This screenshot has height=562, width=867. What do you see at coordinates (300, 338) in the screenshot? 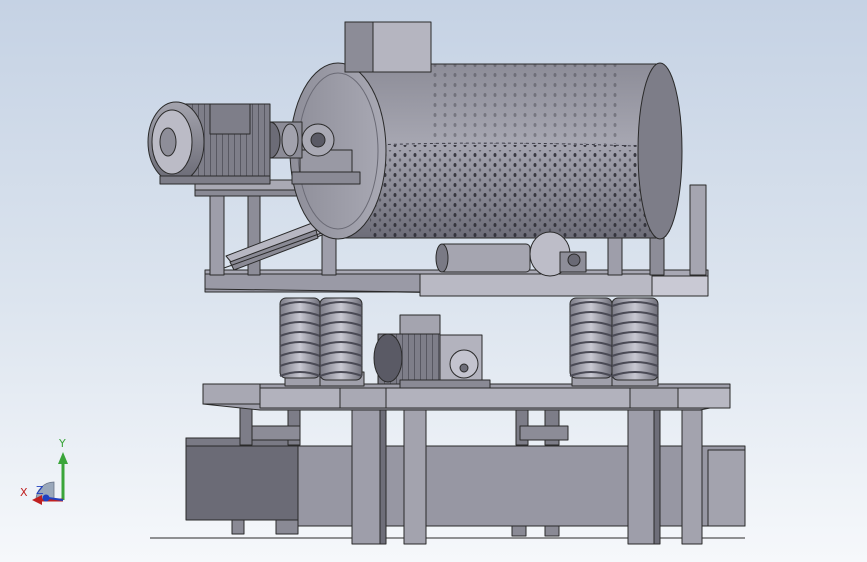
I see `spring-front-left` at bounding box center [300, 338].